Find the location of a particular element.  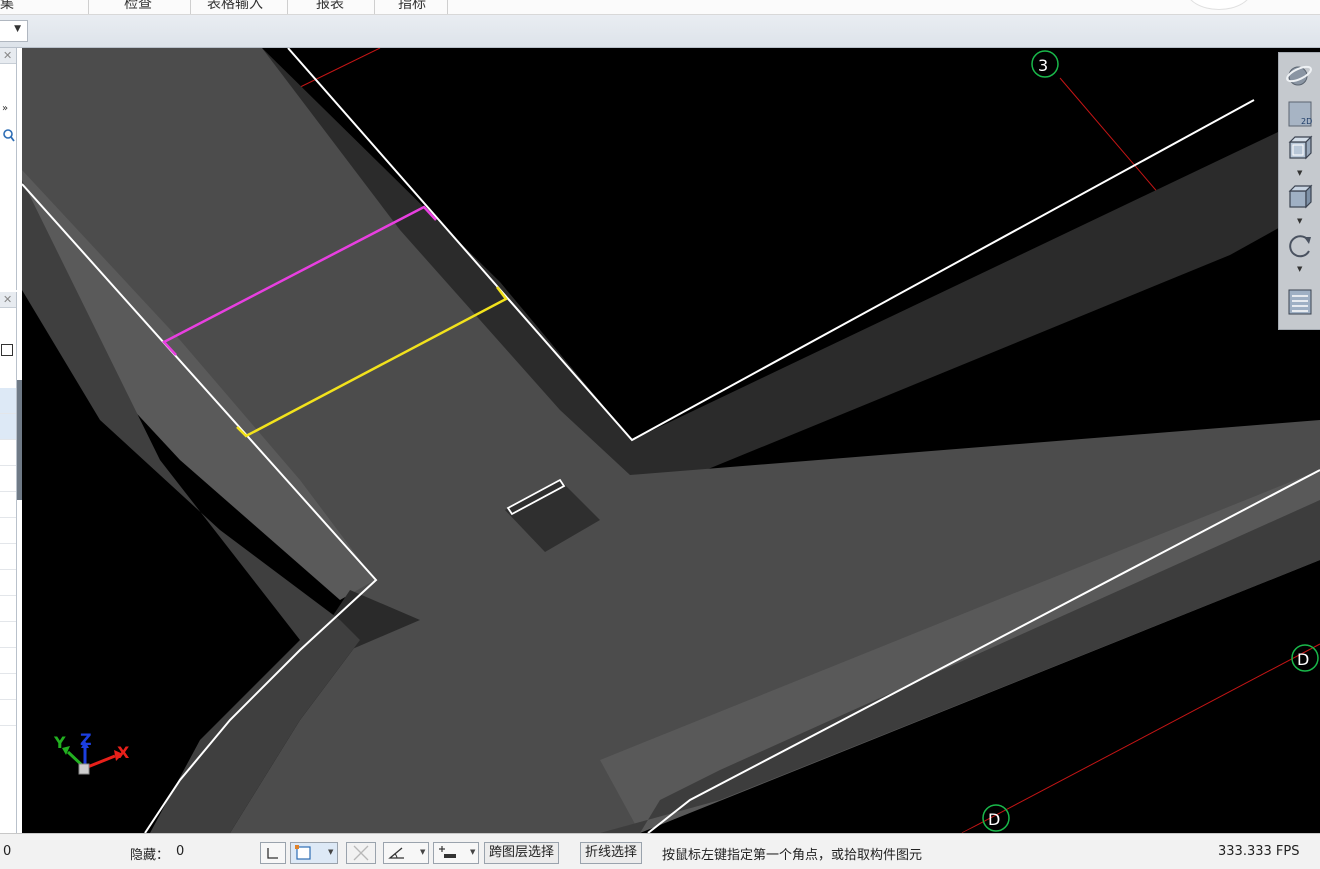

box-view-icon is located at coordinates (1300, 198).